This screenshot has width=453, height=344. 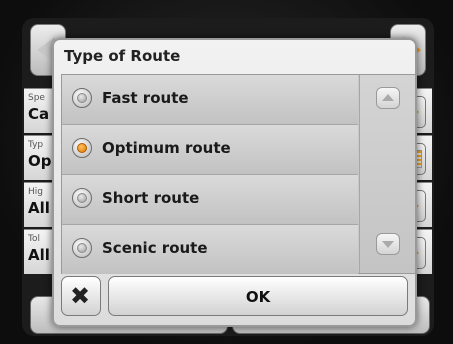 I want to click on scroll-up-button, so click(x=388, y=98).